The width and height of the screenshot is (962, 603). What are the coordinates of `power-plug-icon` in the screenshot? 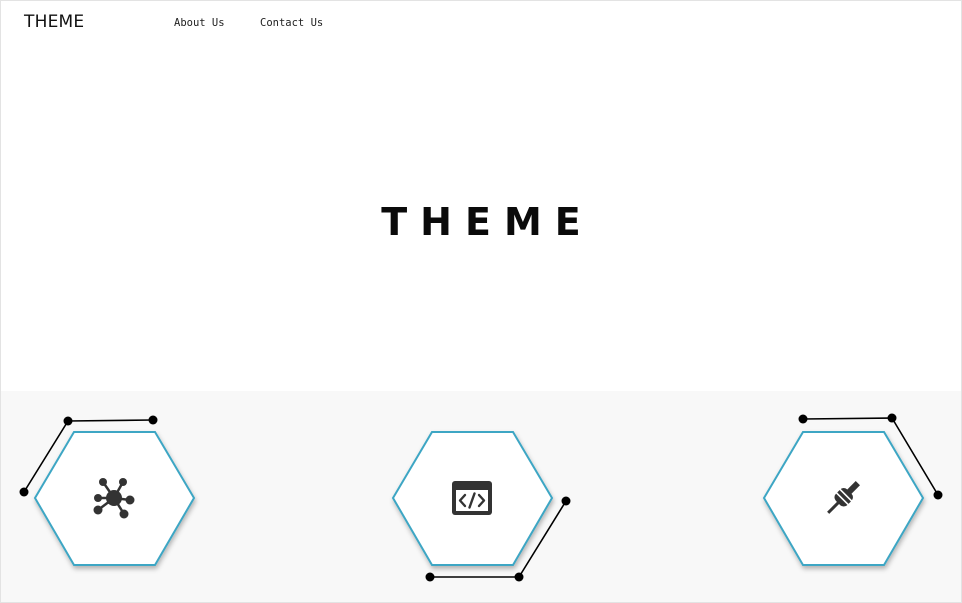 It's located at (843, 497).